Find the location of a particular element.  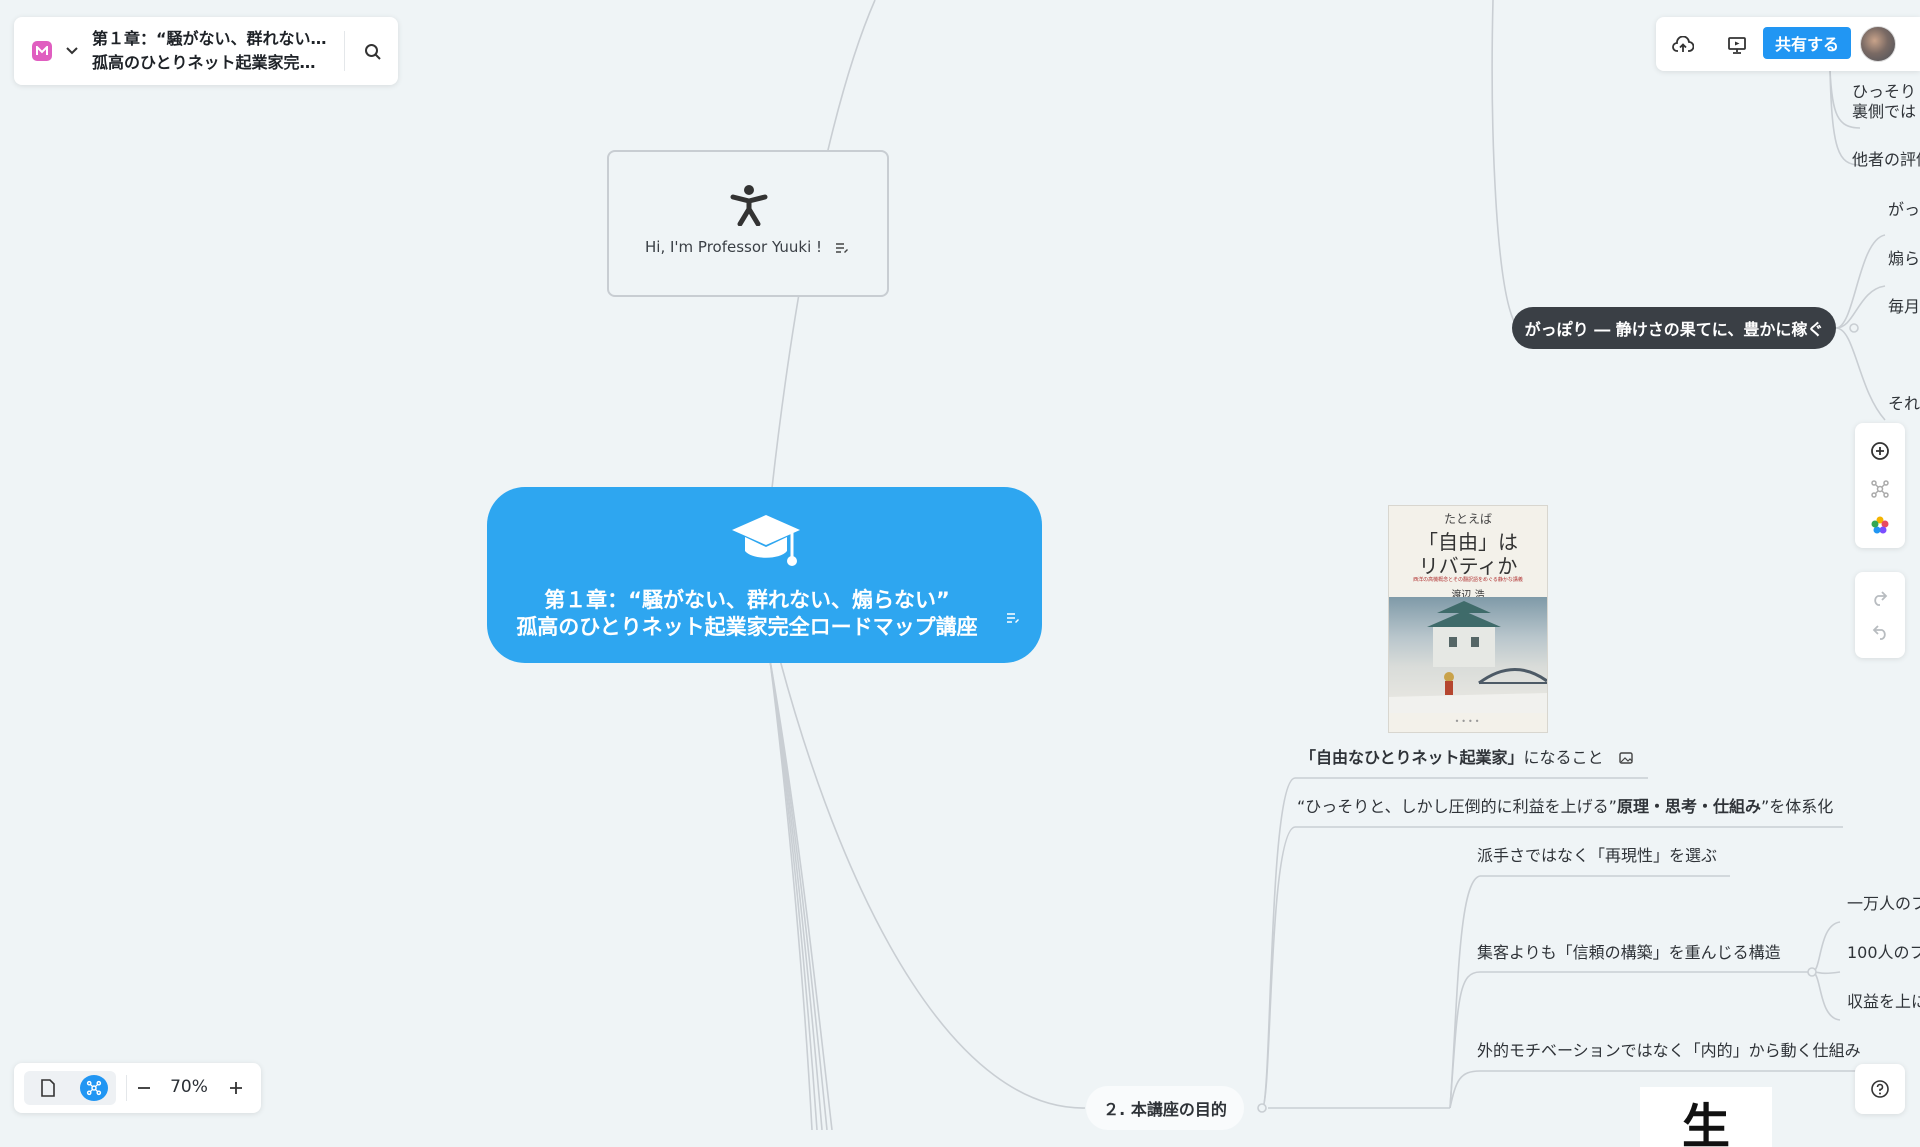

kanji-image-card: 生 is located at coordinates (1706, 1117).